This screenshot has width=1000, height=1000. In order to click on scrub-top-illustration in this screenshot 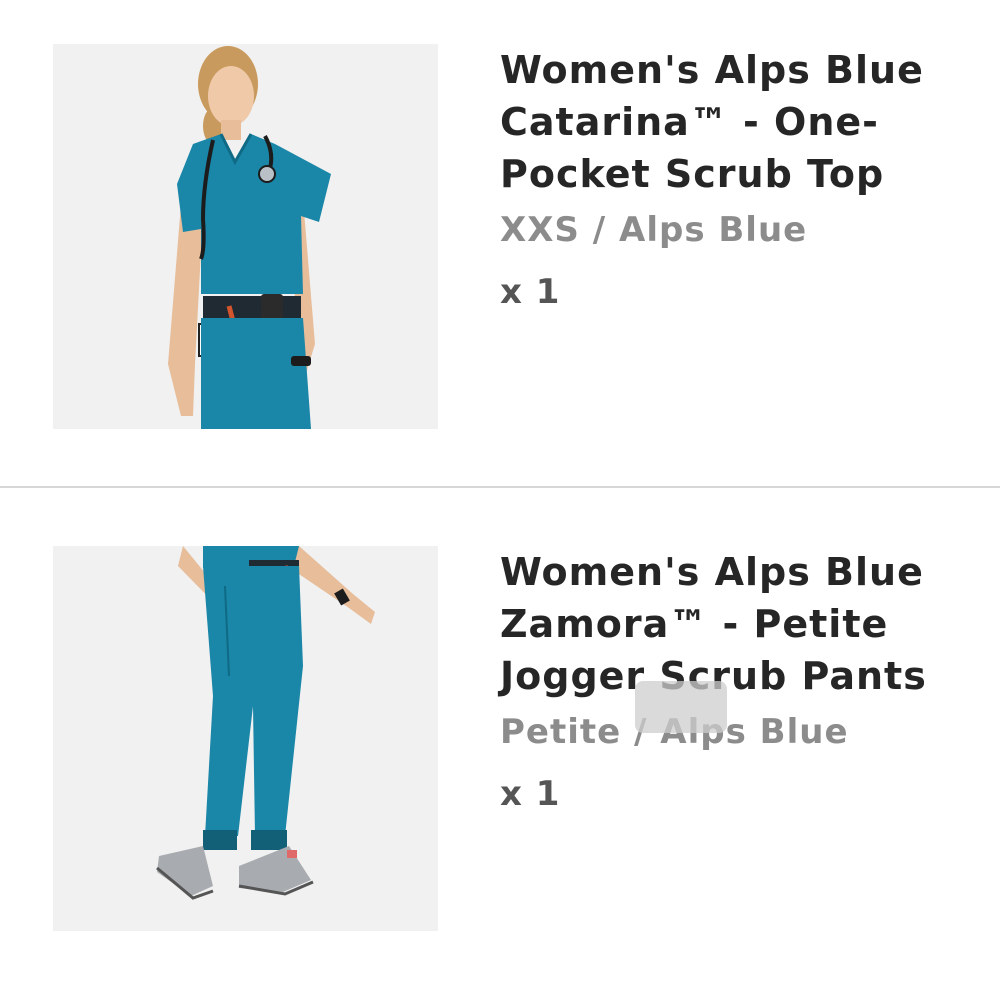, I will do `click(245, 236)`.